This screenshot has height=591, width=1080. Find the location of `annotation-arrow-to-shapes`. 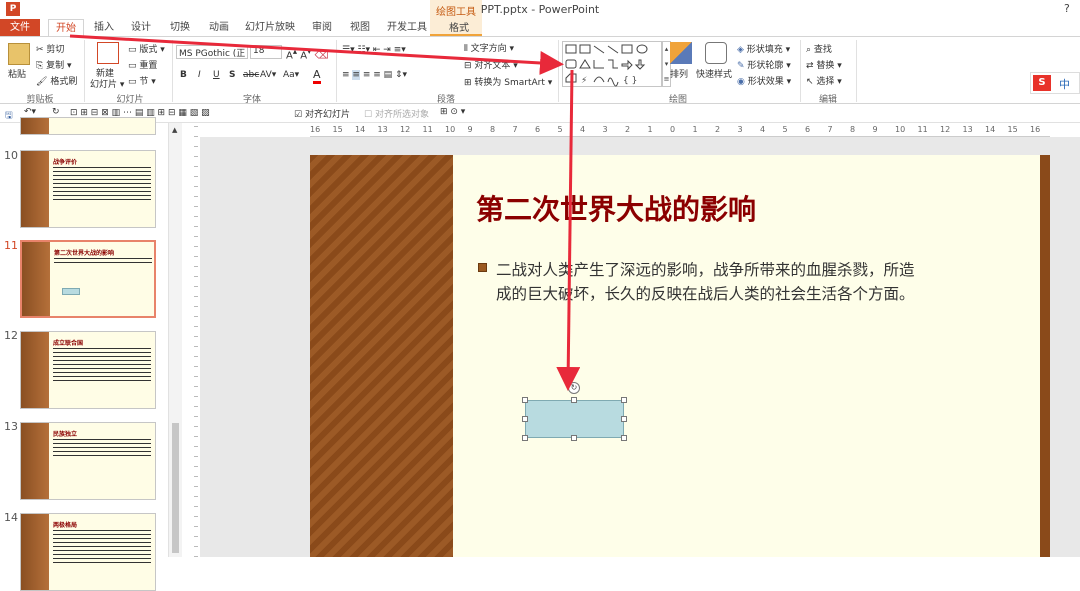

annotation-arrow-to-shapes is located at coordinates (316, 54).